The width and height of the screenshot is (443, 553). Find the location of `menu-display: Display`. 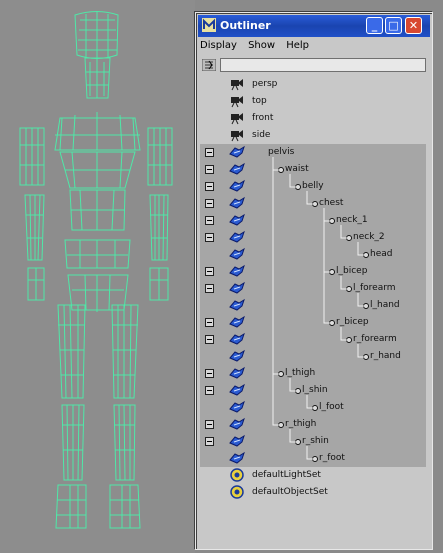

menu-display: Display is located at coordinates (218, 45).